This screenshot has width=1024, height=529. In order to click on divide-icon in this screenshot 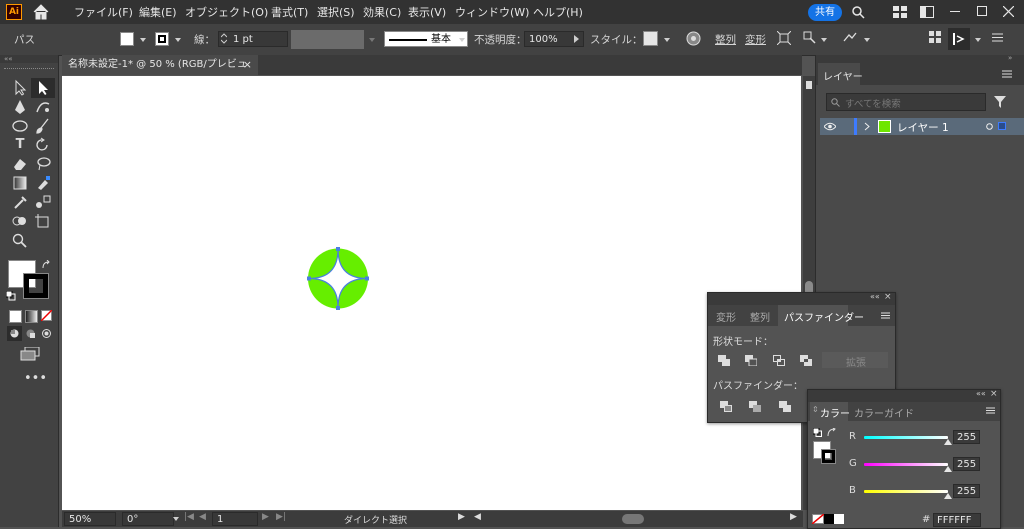, I will do `click(726, 406)`.